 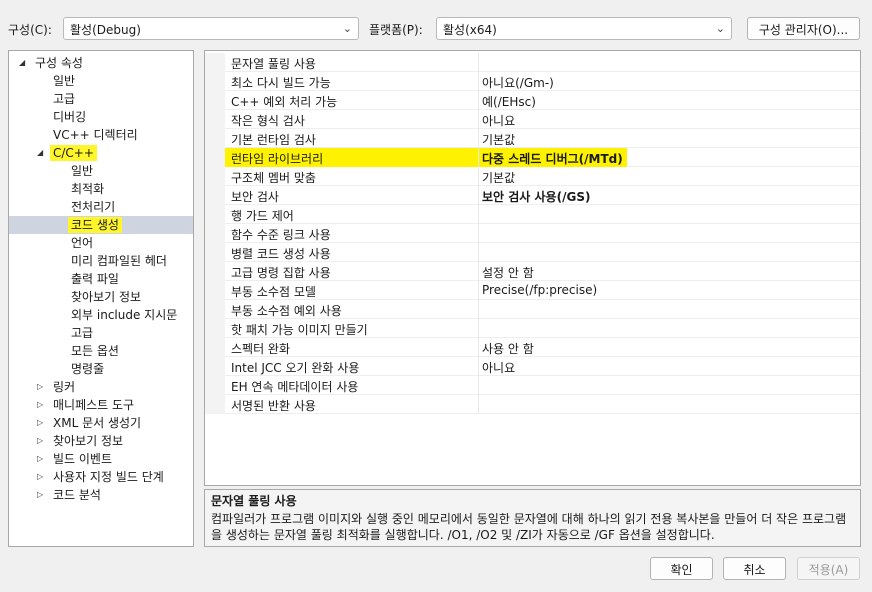 I want to click on tree-item: ◢ C/C++, so click(x=101, y=153).